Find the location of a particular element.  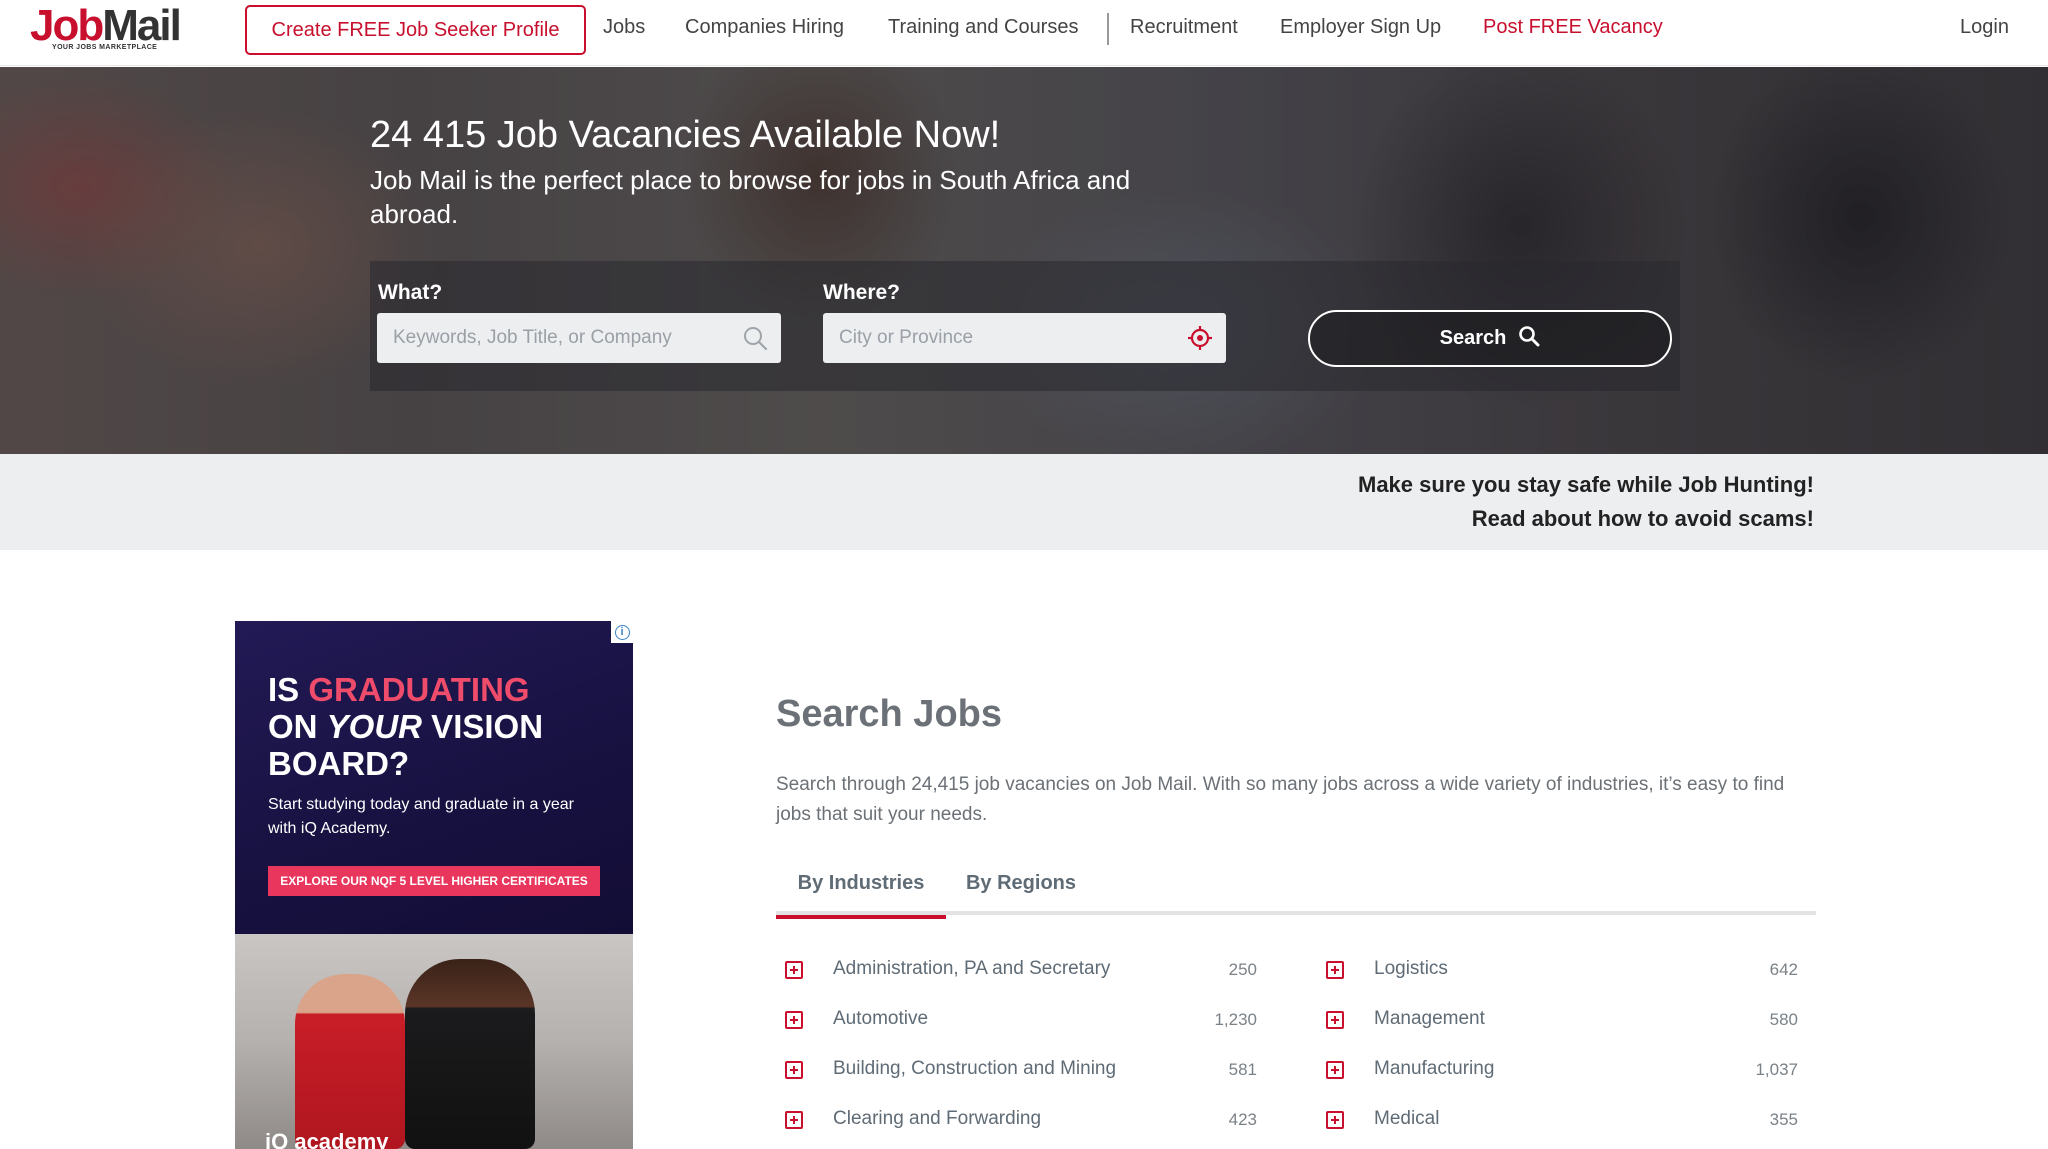

industry-name: Automotive is located at coordinates (880, 1019).